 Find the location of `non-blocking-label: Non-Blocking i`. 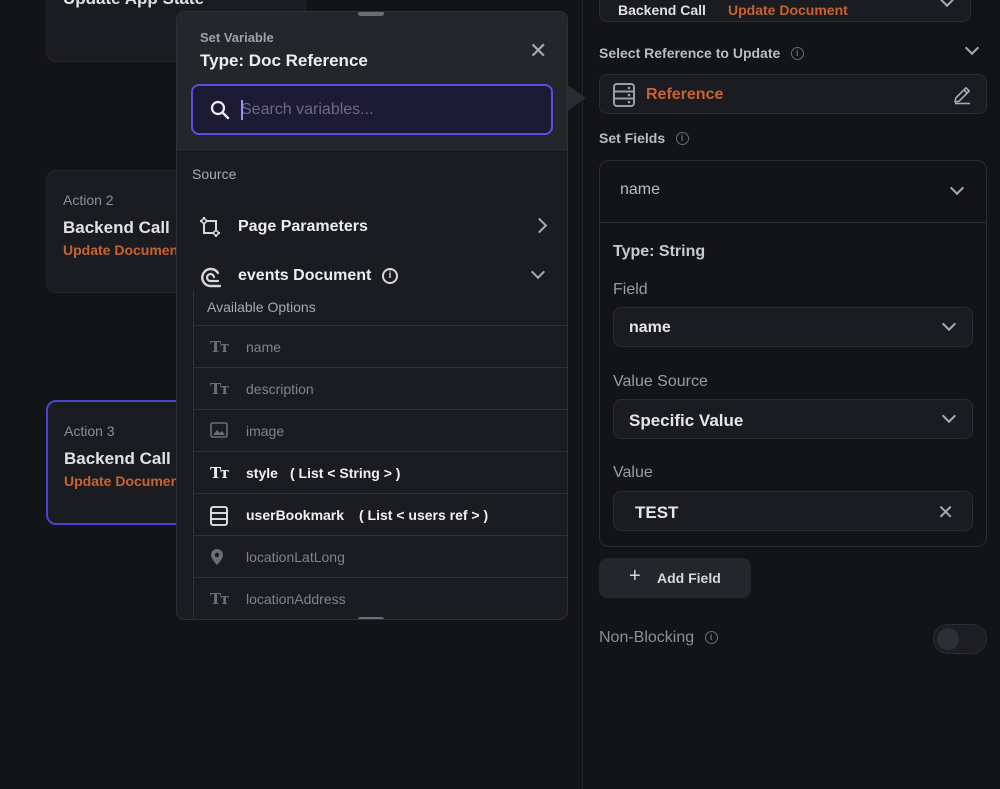

non-blocking-label: Non-Blocking i is located at coordinates (658, 638).